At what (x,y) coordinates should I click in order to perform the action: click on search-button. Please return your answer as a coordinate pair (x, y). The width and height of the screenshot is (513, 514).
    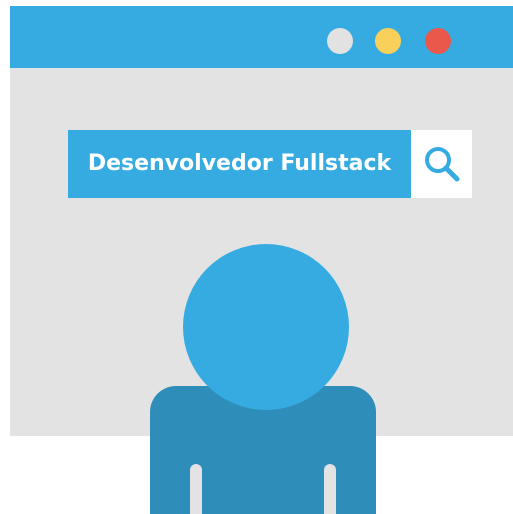
    Looking at the image, I should click on (441, 164).